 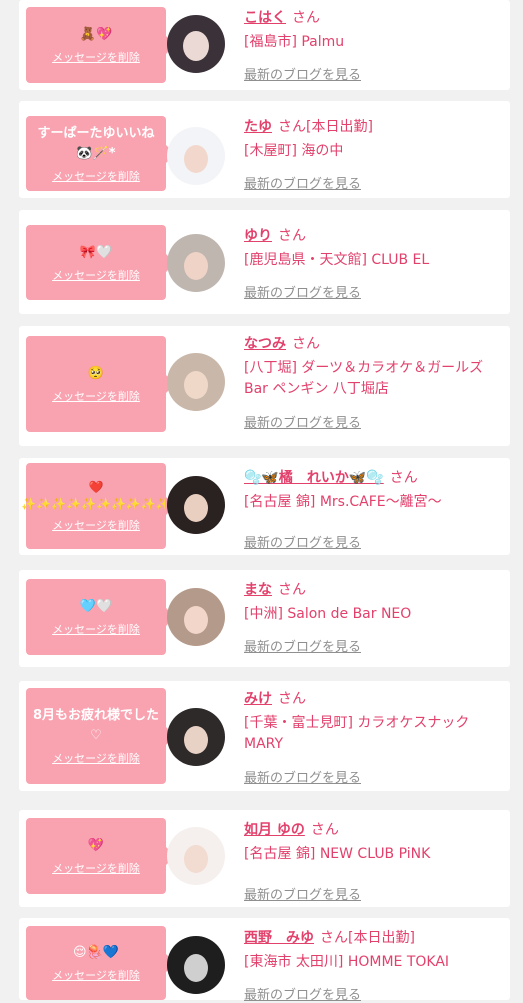 I want to click on shop-info: [名古屋 錦] Mrs.CAFE〜離宮〜, so click(x=343, y=502).